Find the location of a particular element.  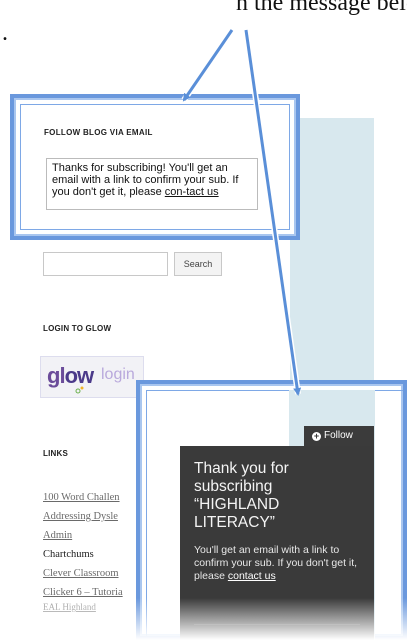

links-section-title: LINKS is located at coordinates (55, 453).